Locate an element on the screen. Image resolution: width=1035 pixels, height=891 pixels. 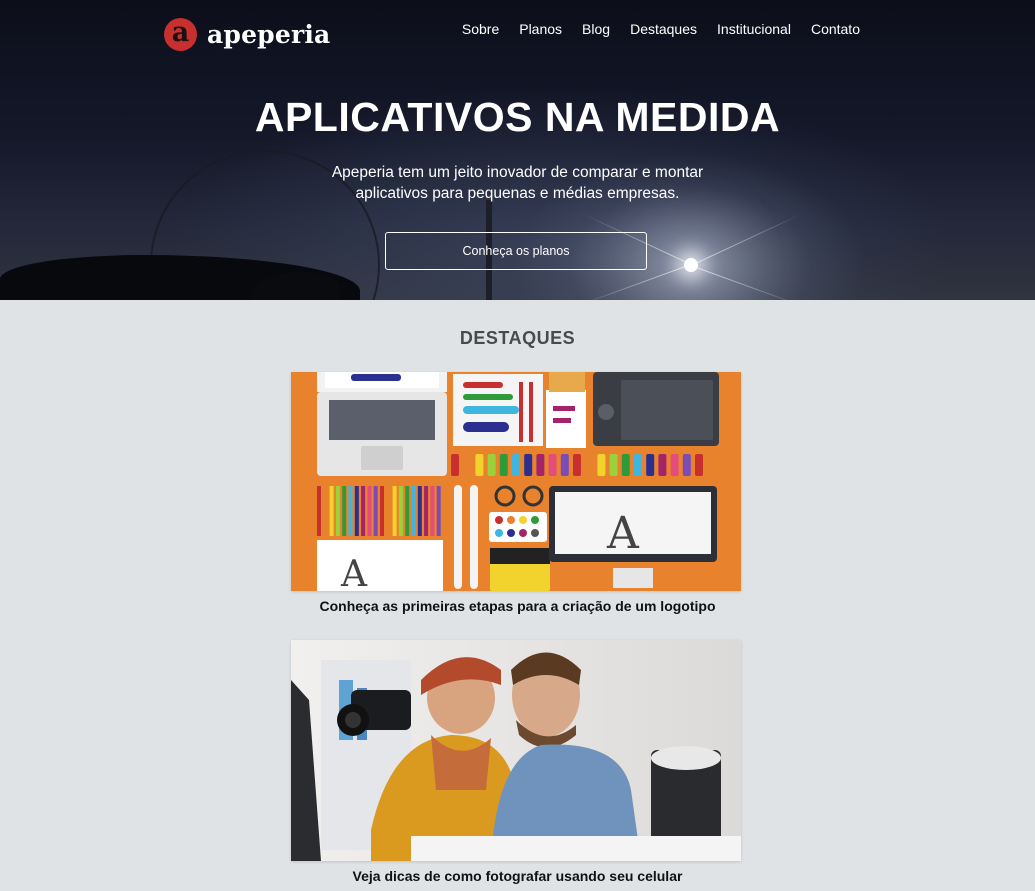
nav-item-destaques: Destaques is located at coordinates (663, 29).